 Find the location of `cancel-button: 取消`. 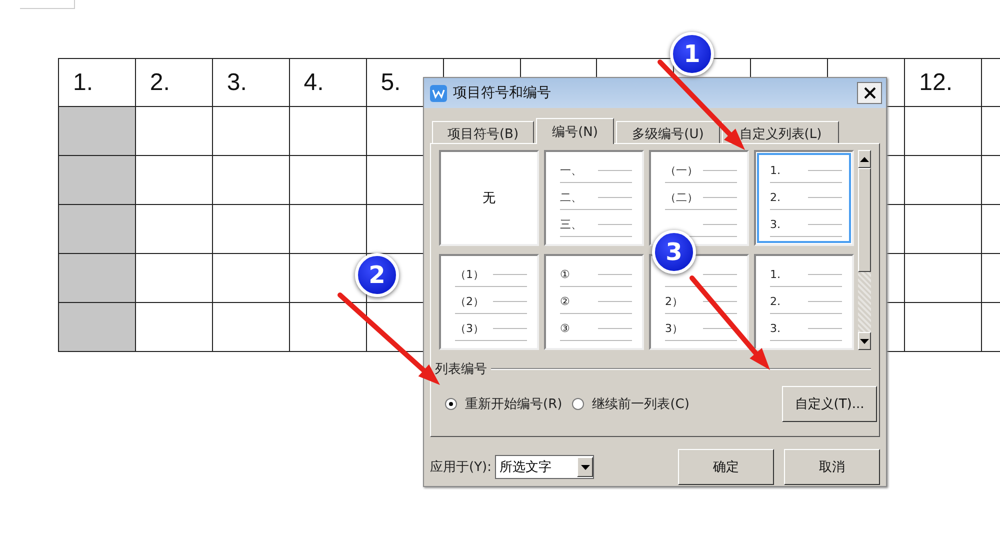

cancel-button: 取消 is located at coordinates (832, 467).